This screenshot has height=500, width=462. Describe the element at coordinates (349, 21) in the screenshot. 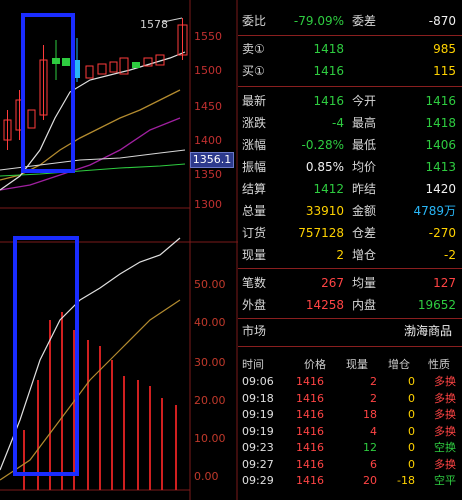

I see `weibi-row: 委比 -79.09% 委差 -870` at that location.